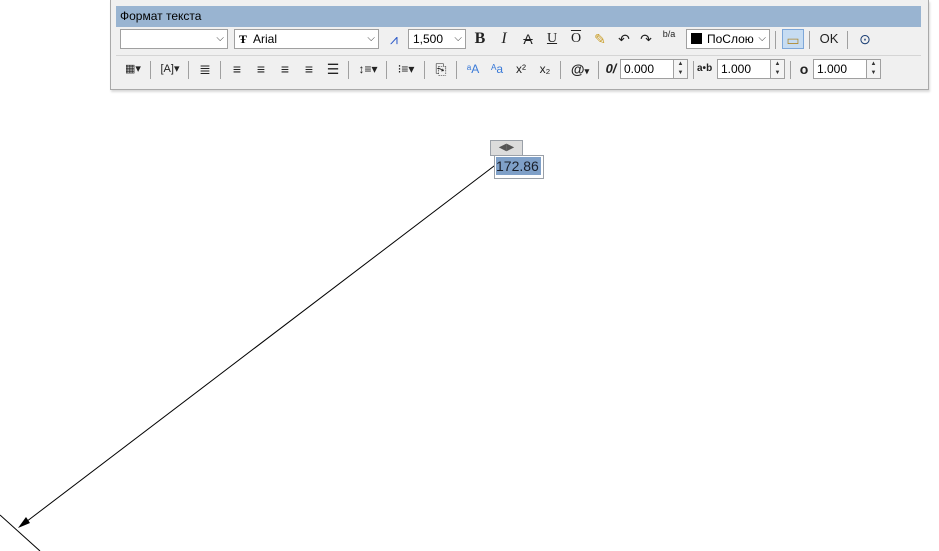 This screenshot has width=939, height=551. Describe the element at coordinates (306, 39) in the screenshot. I see `font-combo: Ŧ Arial ⌵` at that location.